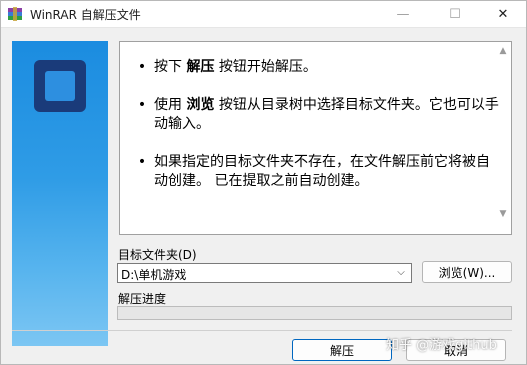 The width and height of the screenshot is (527, 365). I want to click on instruction-keyword: 解压, so click(200, 67).